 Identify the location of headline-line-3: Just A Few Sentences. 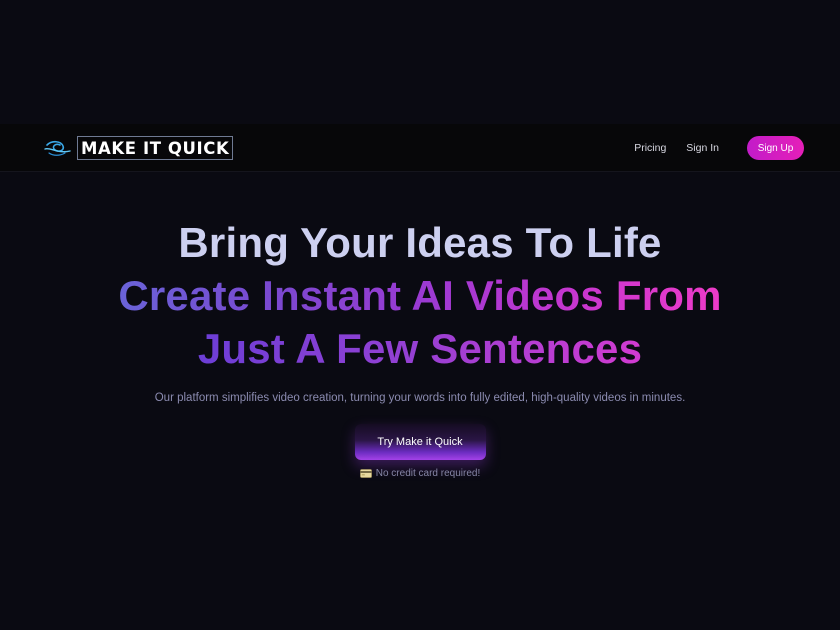
(420, 348).